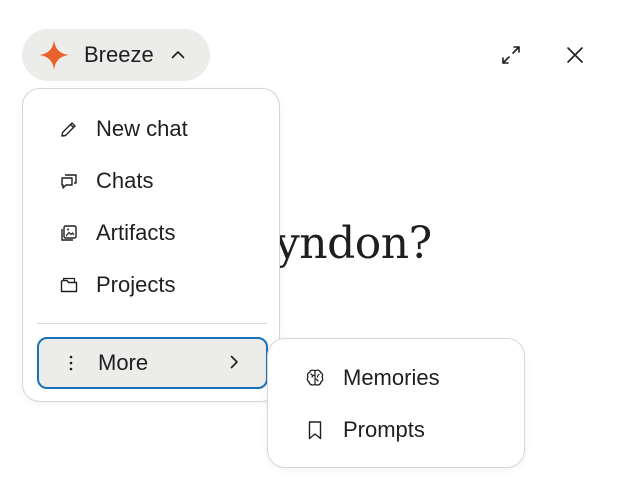 This screenshot has height=486, width=626. I want to click on submenu-item-prompts: Prompts, so click(396, 430).